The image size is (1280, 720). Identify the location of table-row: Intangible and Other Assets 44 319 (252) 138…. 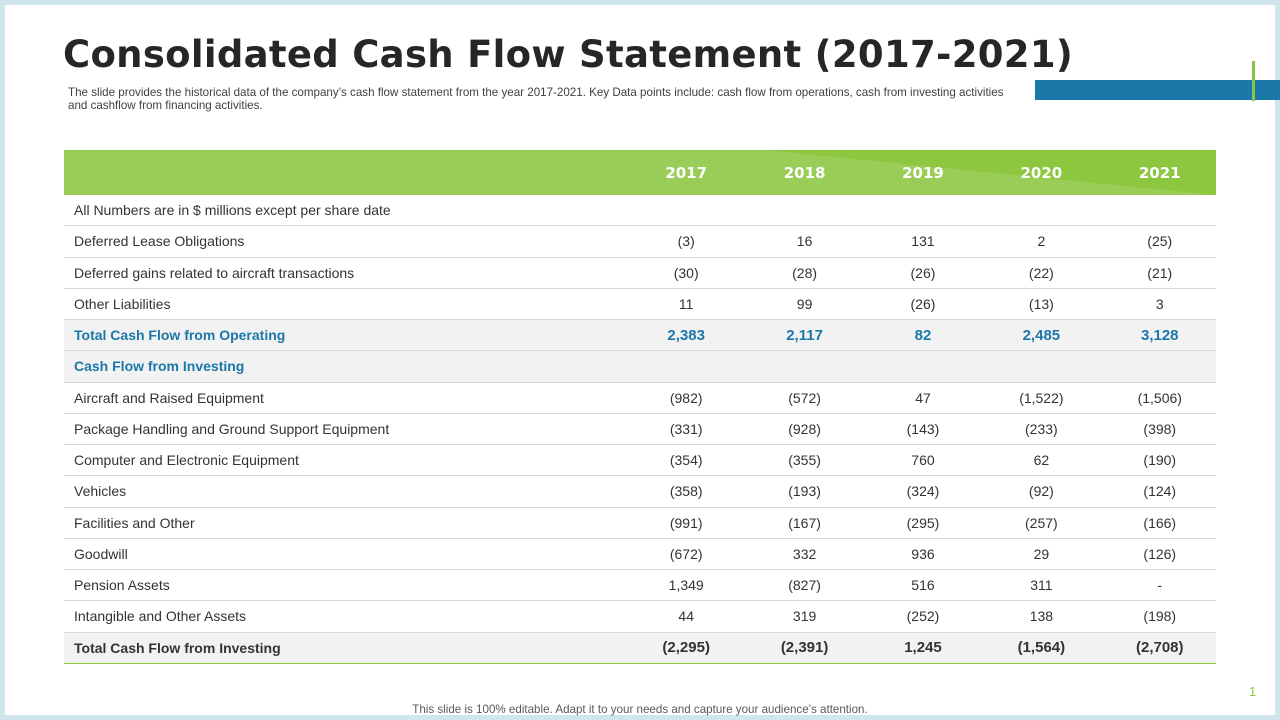
(640, 617).